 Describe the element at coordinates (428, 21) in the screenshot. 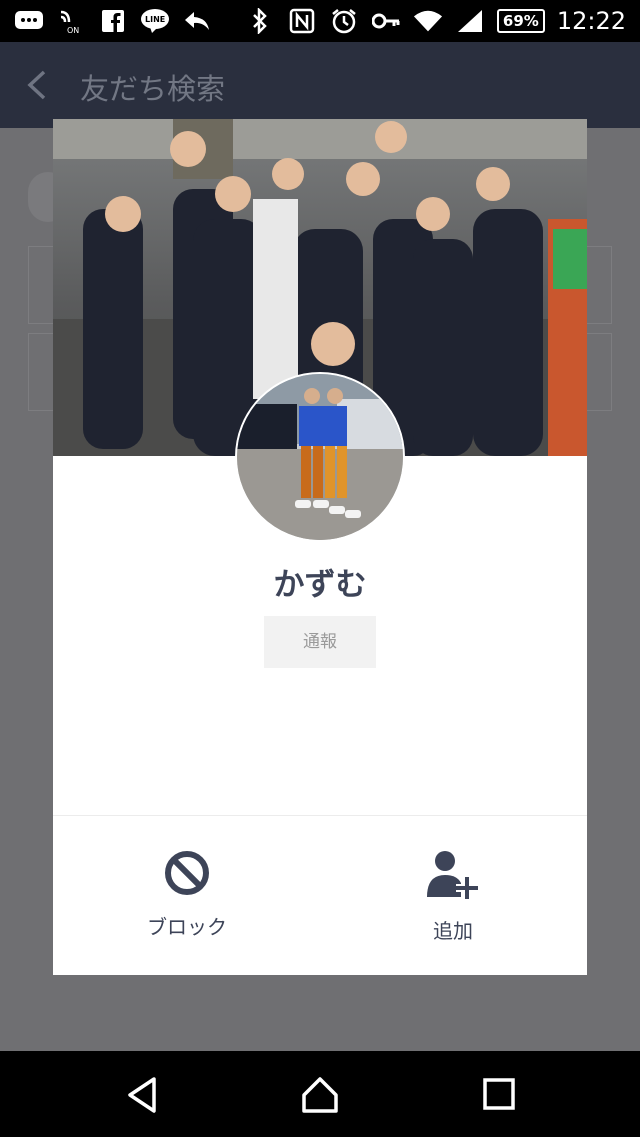

I see `wifi-icon` at that location.